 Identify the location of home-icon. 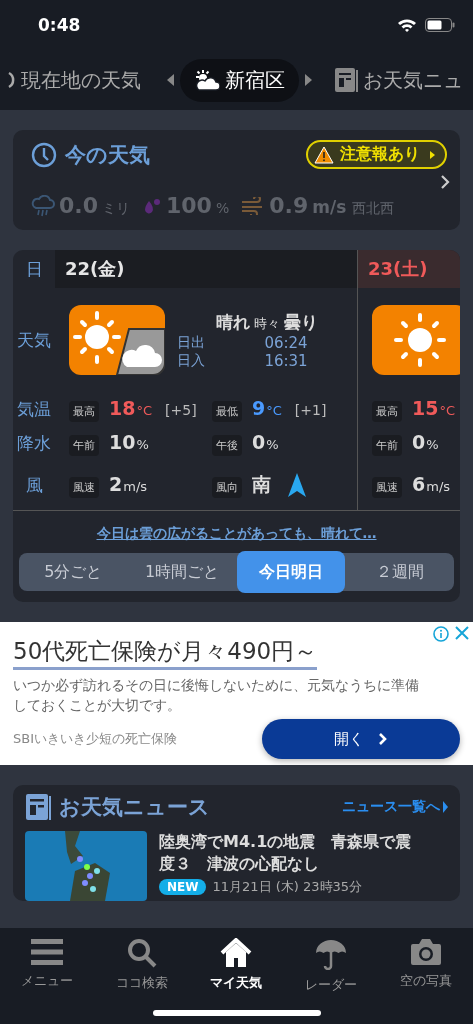
(236, 953).